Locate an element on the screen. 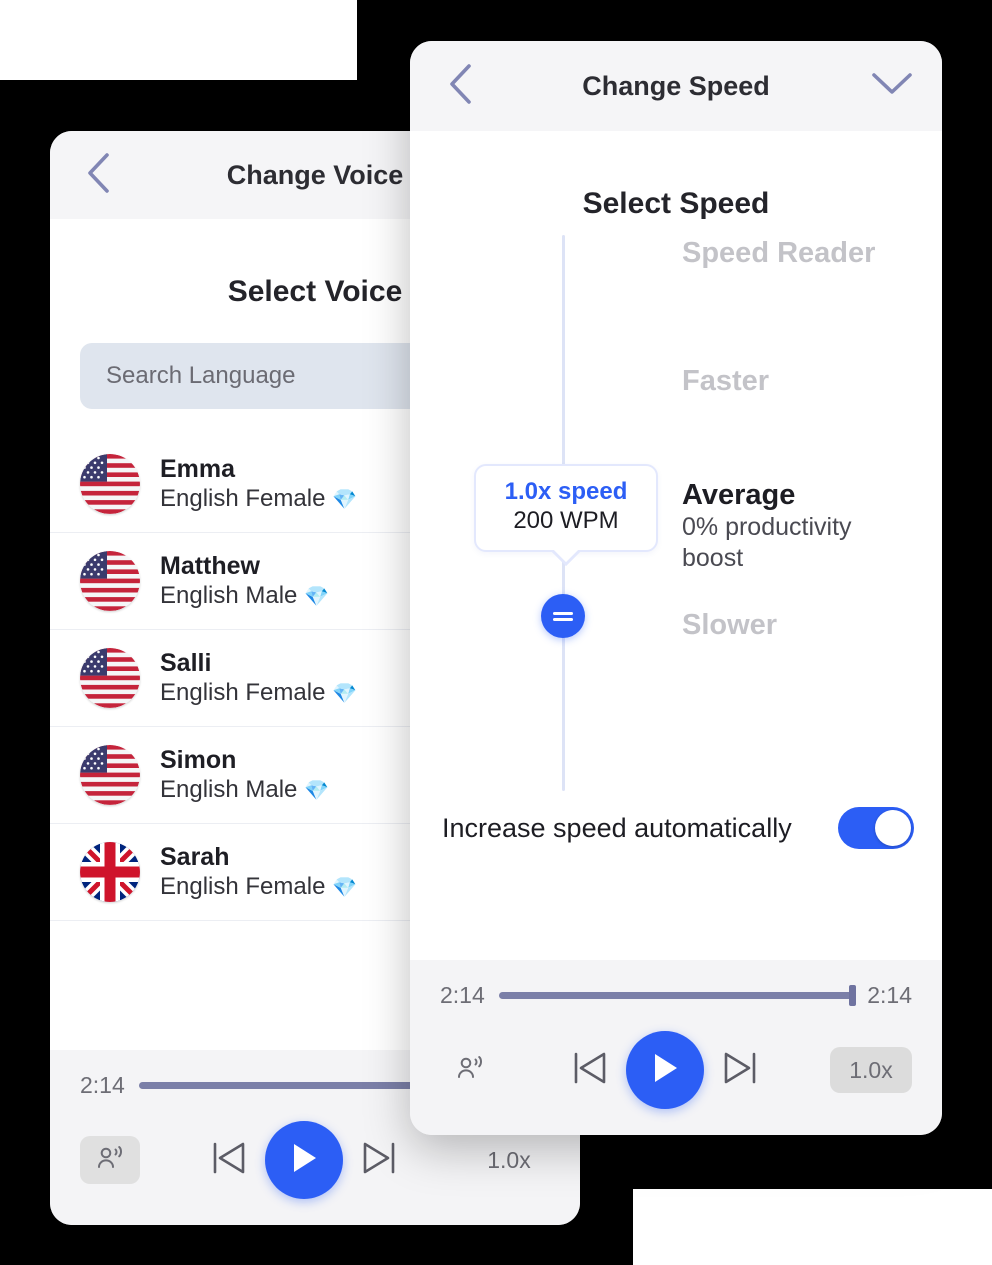  progress-row: 2:14 2:14 is located at coordinates (676, 995).